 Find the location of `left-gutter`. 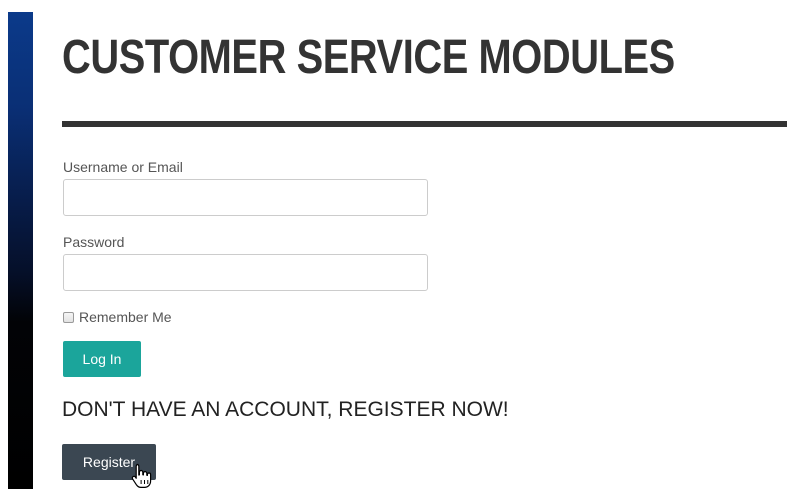

left-gutter is located at coordinates (4, 244).